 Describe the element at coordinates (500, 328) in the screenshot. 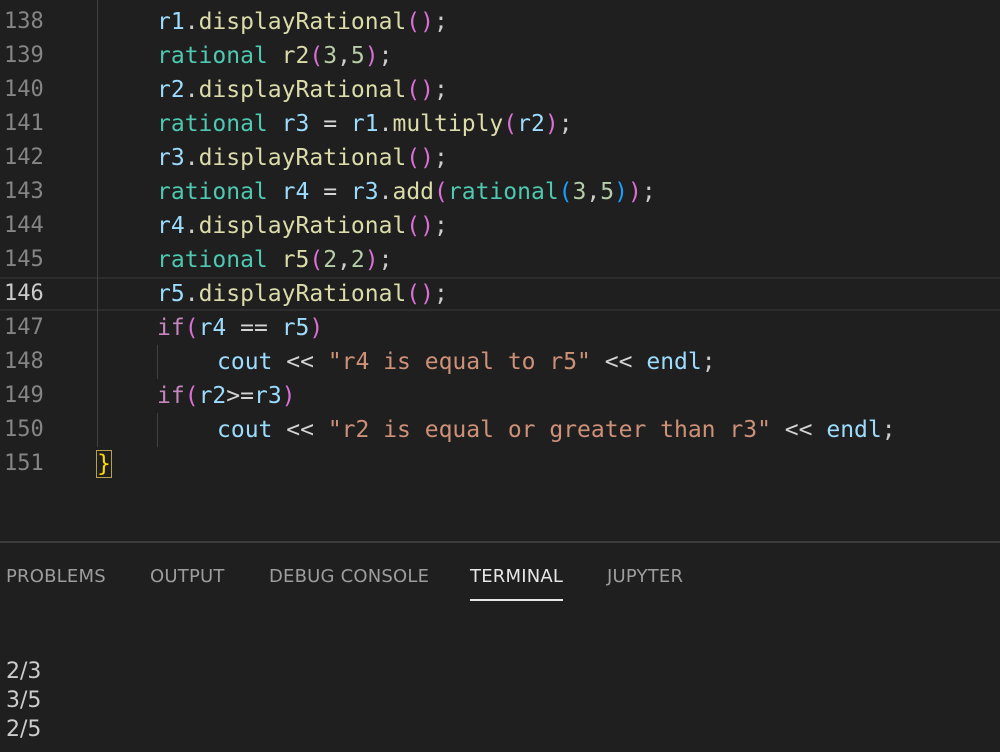

I see `code-line: 147 if(r4 == r5)` at that location.